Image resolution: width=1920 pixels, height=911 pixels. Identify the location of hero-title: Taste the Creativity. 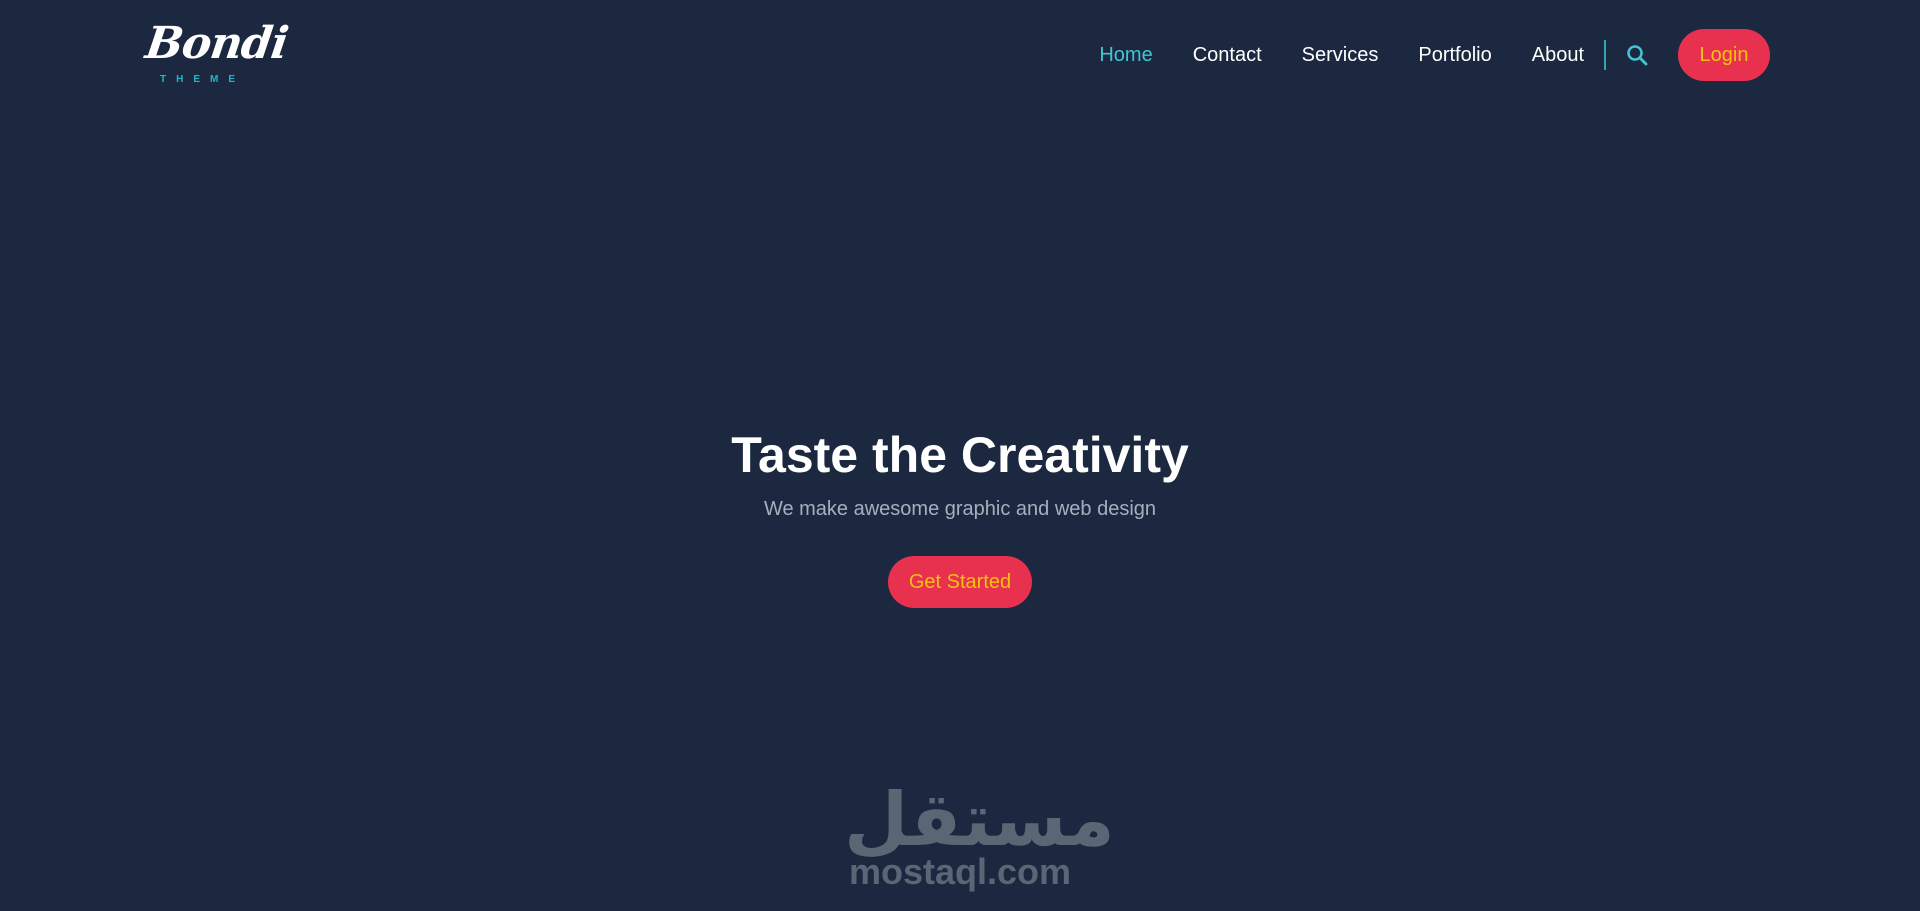
(960, 455).